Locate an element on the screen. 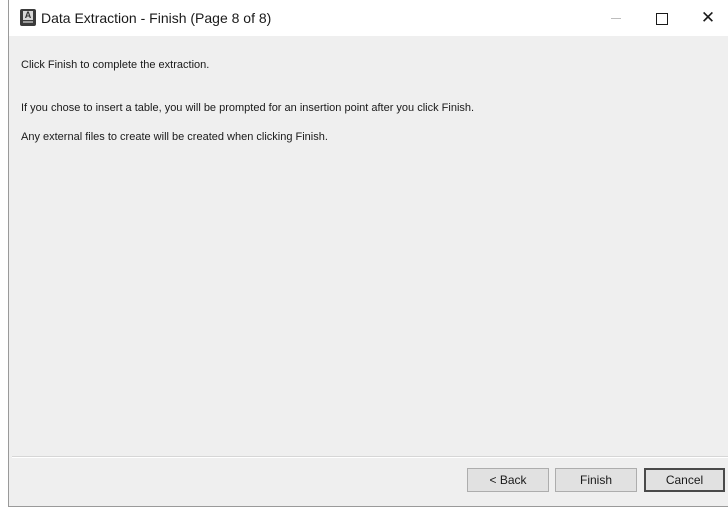 Image resolution: width=728 pixels, height=507 pixels. cancel-button: Cancel is located at coordinates (684, 480).